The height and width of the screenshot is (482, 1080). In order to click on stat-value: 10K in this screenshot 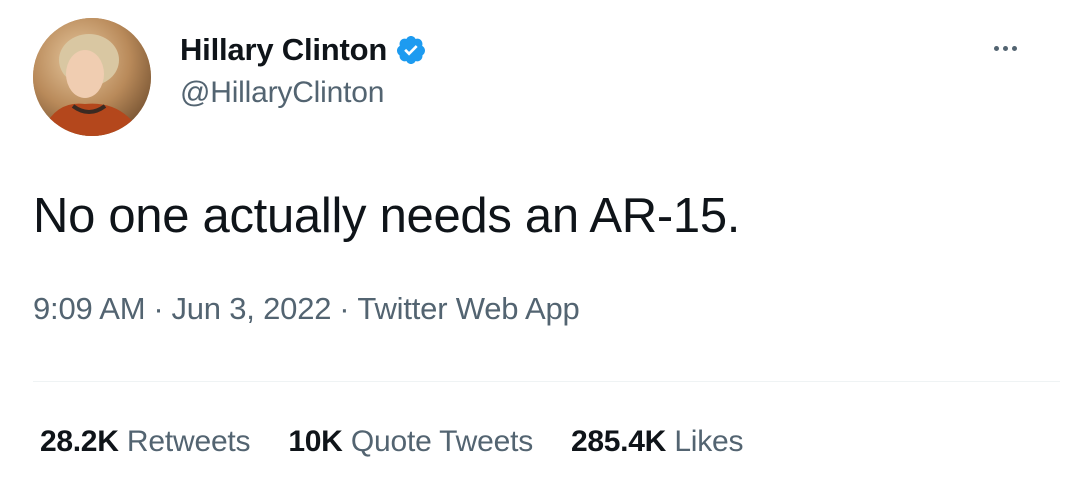, I will do `click(315, 441)`.